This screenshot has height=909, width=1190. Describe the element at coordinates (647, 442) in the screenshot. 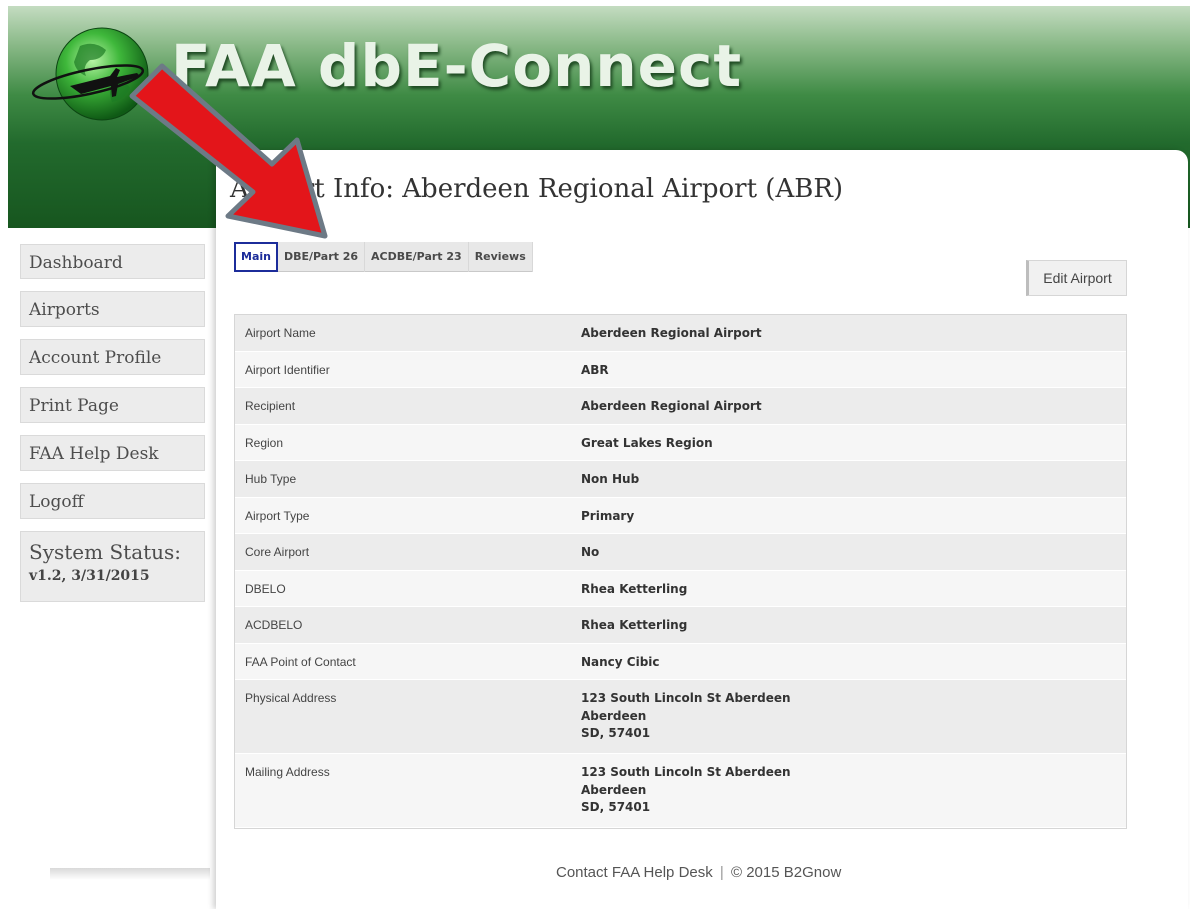

I see `detail-value-line: Great Lakes Region` at that location.